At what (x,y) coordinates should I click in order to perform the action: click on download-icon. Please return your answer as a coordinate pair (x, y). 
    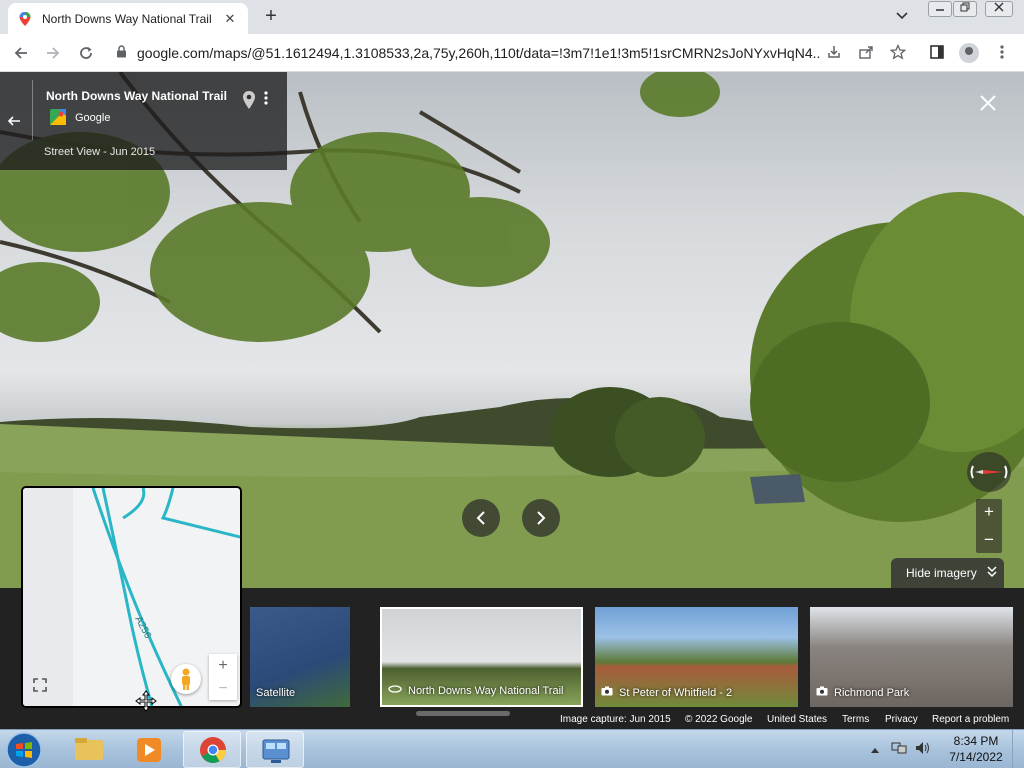
    Looking at the image, I should click on (834, 53).